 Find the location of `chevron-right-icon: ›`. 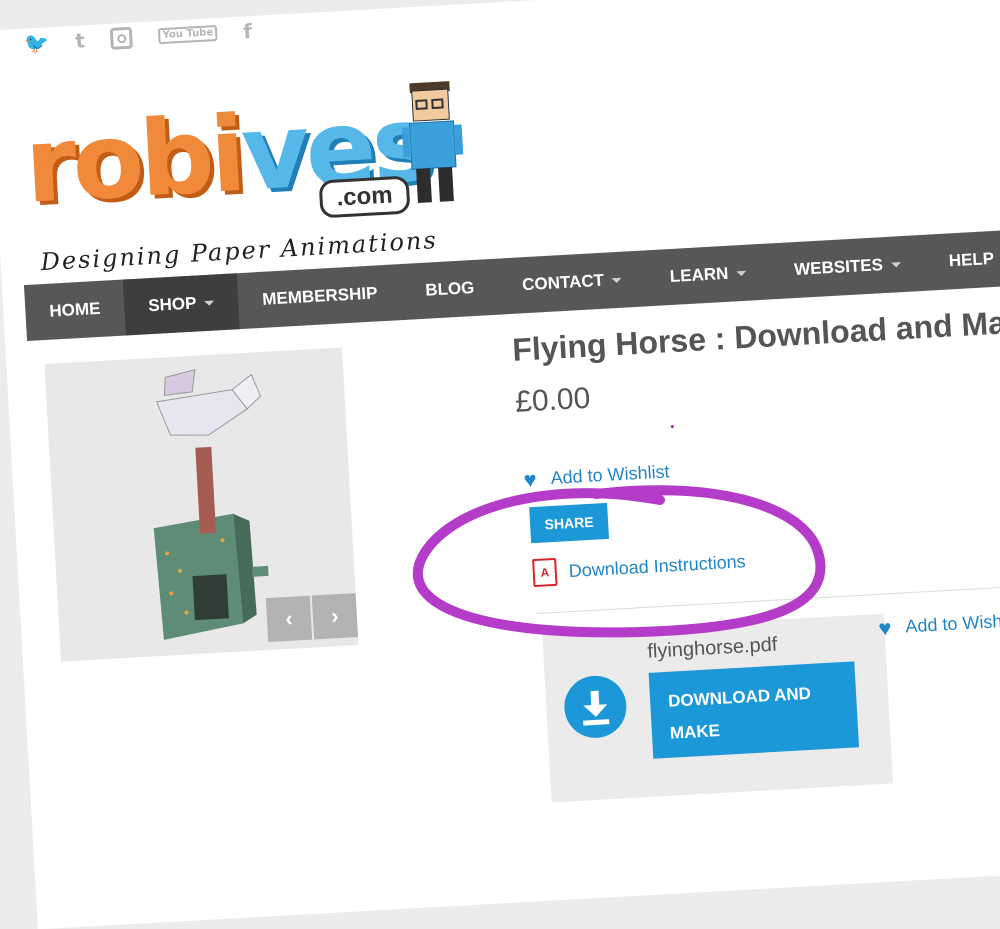

chevron-right-icon: › is located at coordinates (335, 616).